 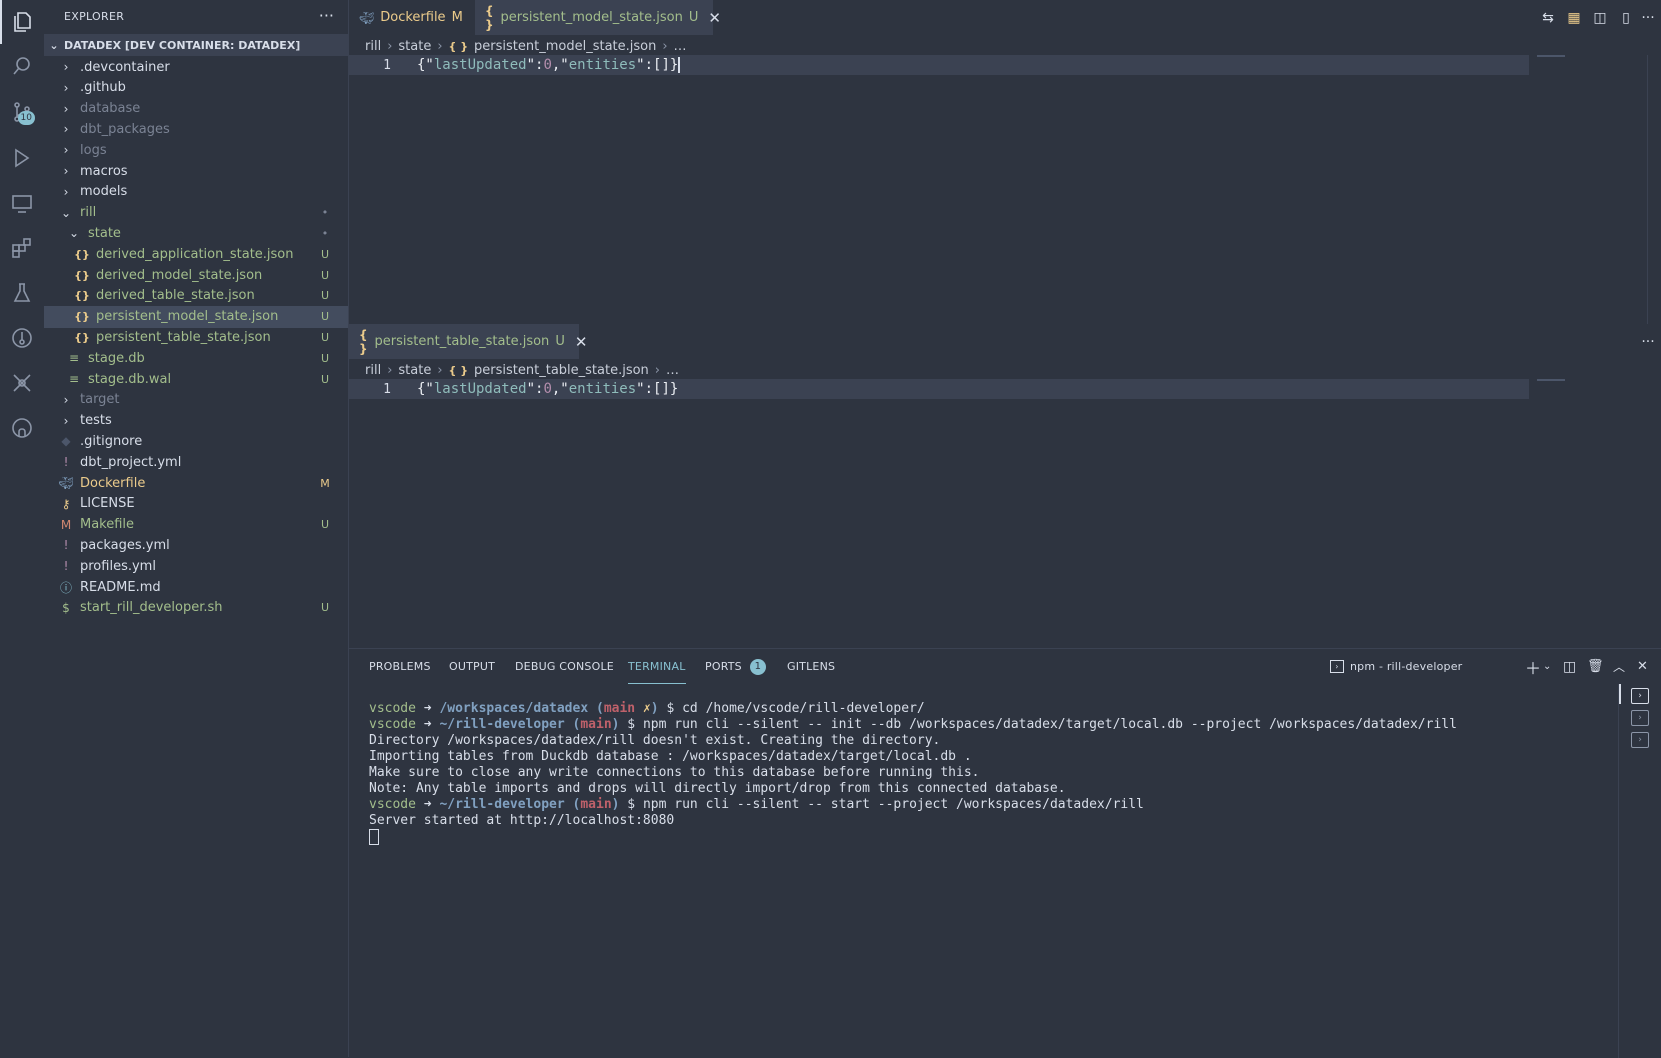 I want to click on breadcrumb-item: persistent_table_state.json, so click(x=561, y=370).